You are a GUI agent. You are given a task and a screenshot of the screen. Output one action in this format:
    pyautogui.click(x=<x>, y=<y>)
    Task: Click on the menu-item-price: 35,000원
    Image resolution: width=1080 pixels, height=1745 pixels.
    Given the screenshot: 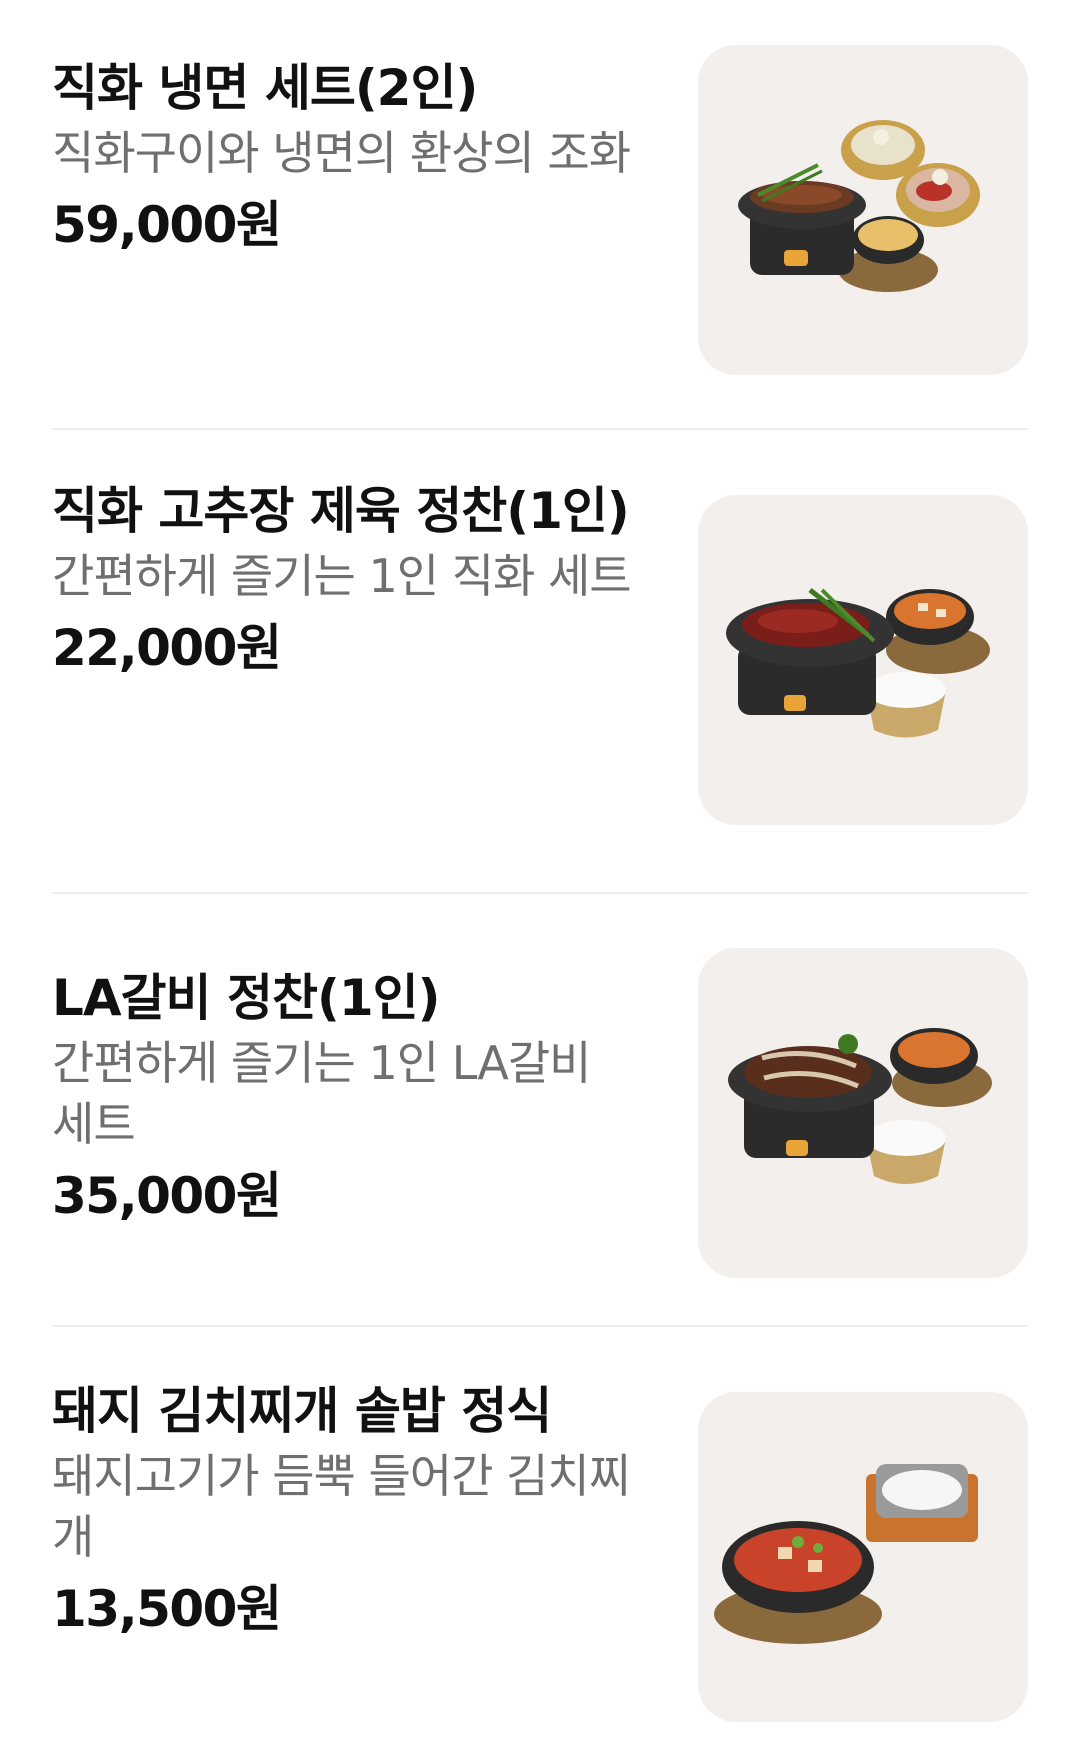 What is the action you would take?
    pyautogui.click(x=167, y=1196)
    